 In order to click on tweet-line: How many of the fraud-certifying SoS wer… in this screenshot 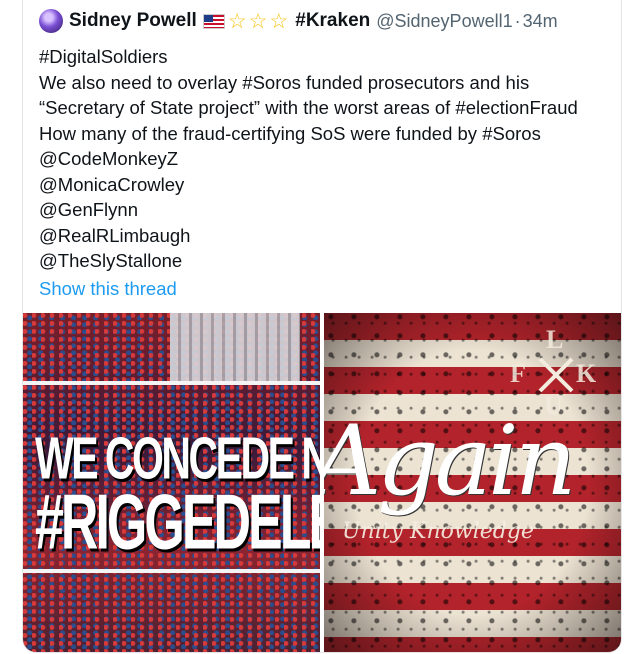, I will do `click(290, 133)`.